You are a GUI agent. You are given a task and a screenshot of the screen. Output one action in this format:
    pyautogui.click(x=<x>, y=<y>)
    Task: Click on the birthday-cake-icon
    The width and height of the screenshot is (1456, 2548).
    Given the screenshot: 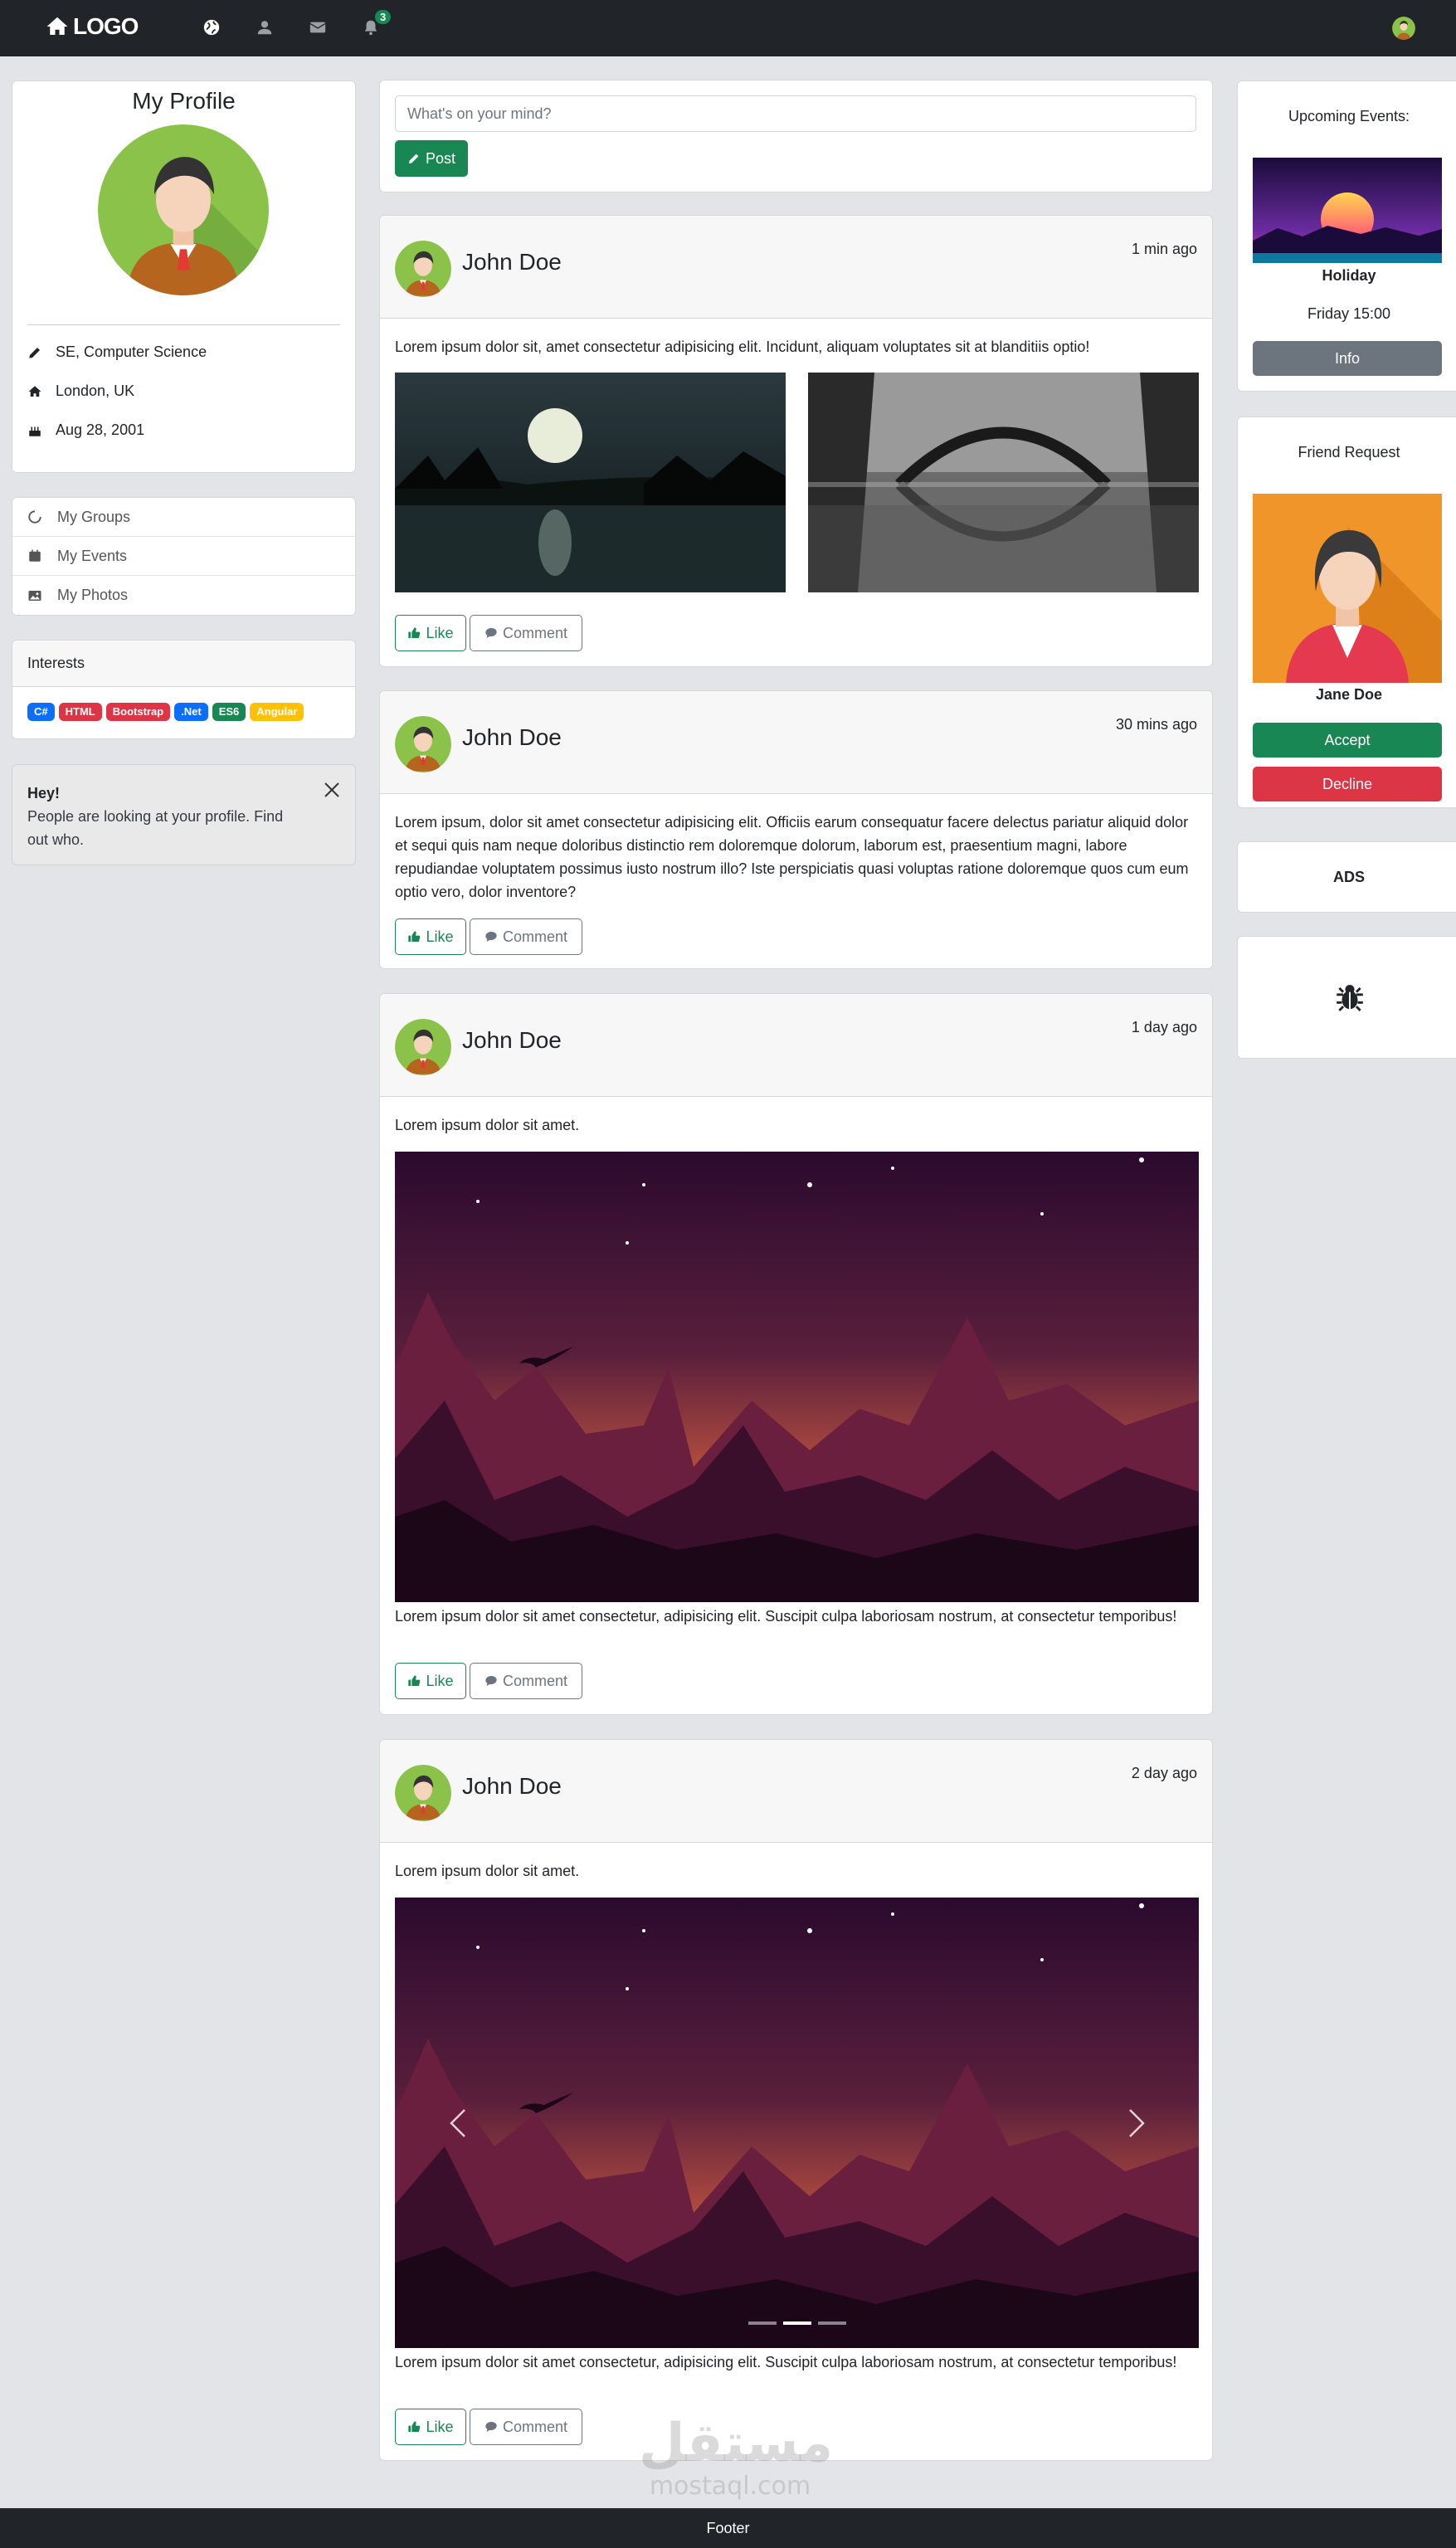 What is the action you would take?
    pyautogui.click(x=35, y=431)
    